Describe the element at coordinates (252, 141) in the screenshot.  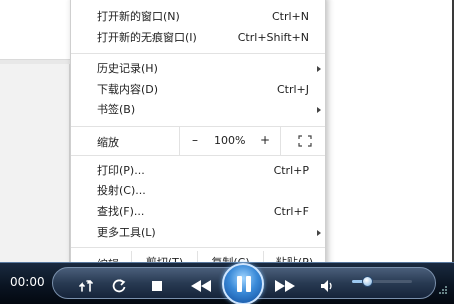
I see `zoom-controls: – 100% +` at that location.